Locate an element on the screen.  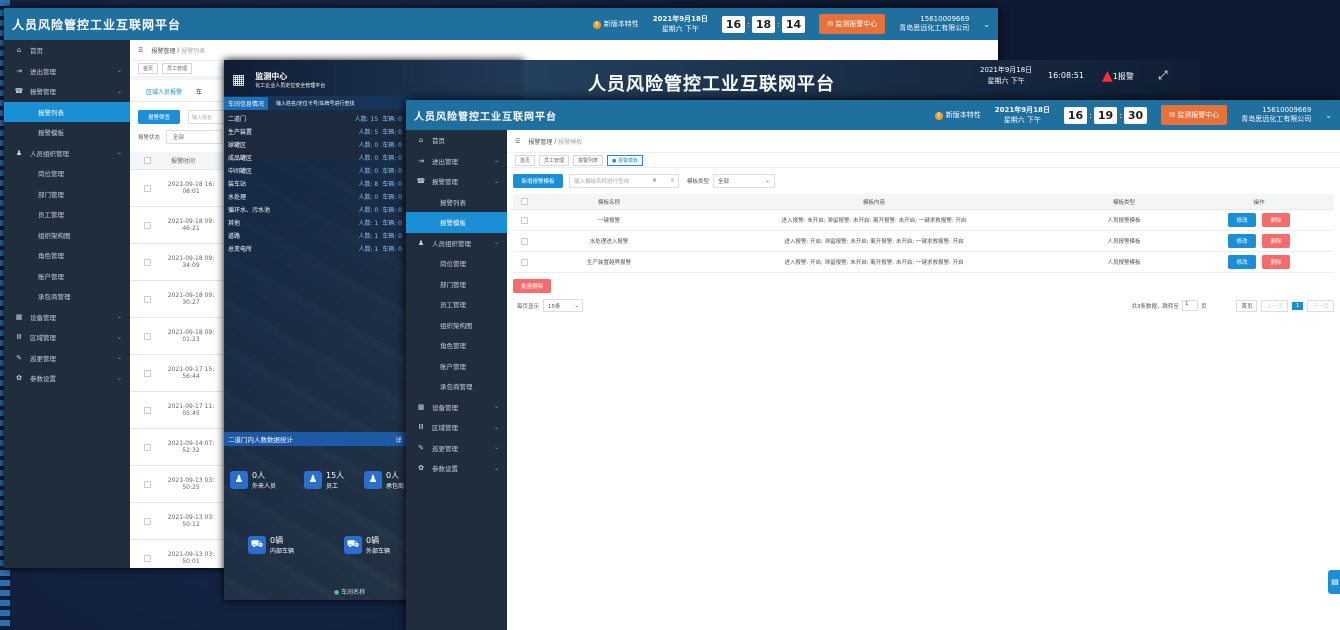
template-search-input: 输入模板名称进行查询 ✕ ⌕ is located at coordinates (624, 181).